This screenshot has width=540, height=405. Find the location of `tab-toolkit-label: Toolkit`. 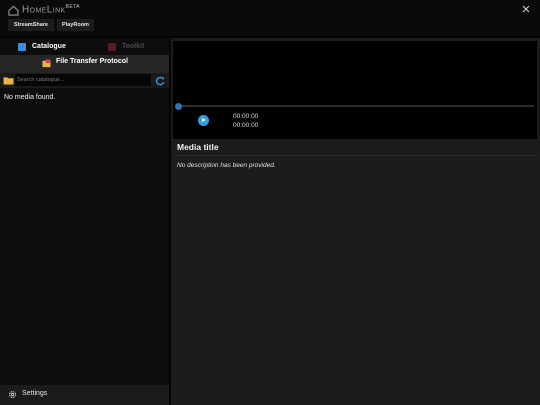

tab-toolkit-label: Toolkit is located at coordinates (133, 46).